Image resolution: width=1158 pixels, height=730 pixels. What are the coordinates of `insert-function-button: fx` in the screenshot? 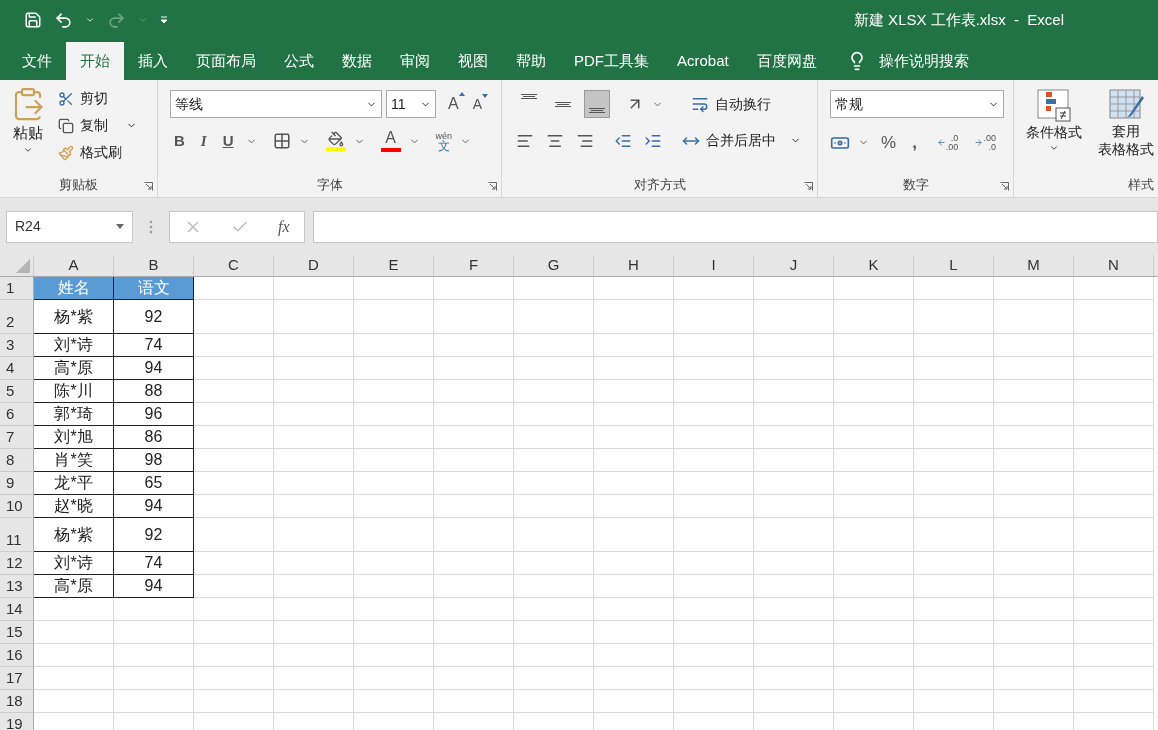 It's located at (284, 226).